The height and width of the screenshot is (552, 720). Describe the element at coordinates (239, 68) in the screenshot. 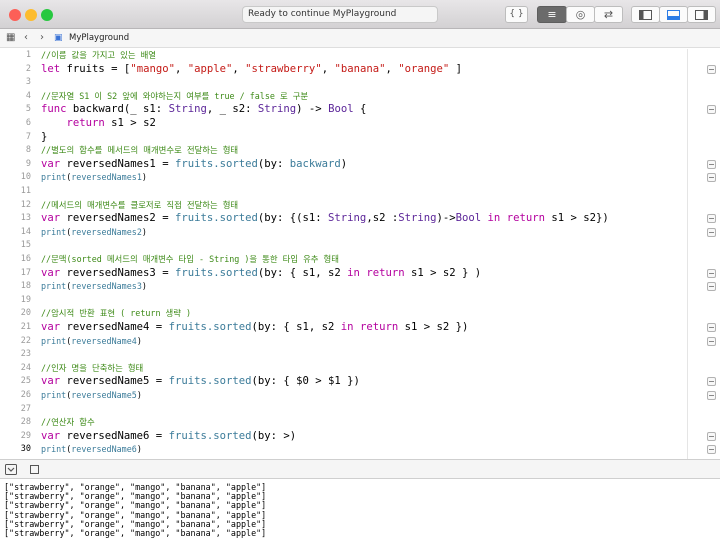

I see `code-token-plain: ,` at that location.